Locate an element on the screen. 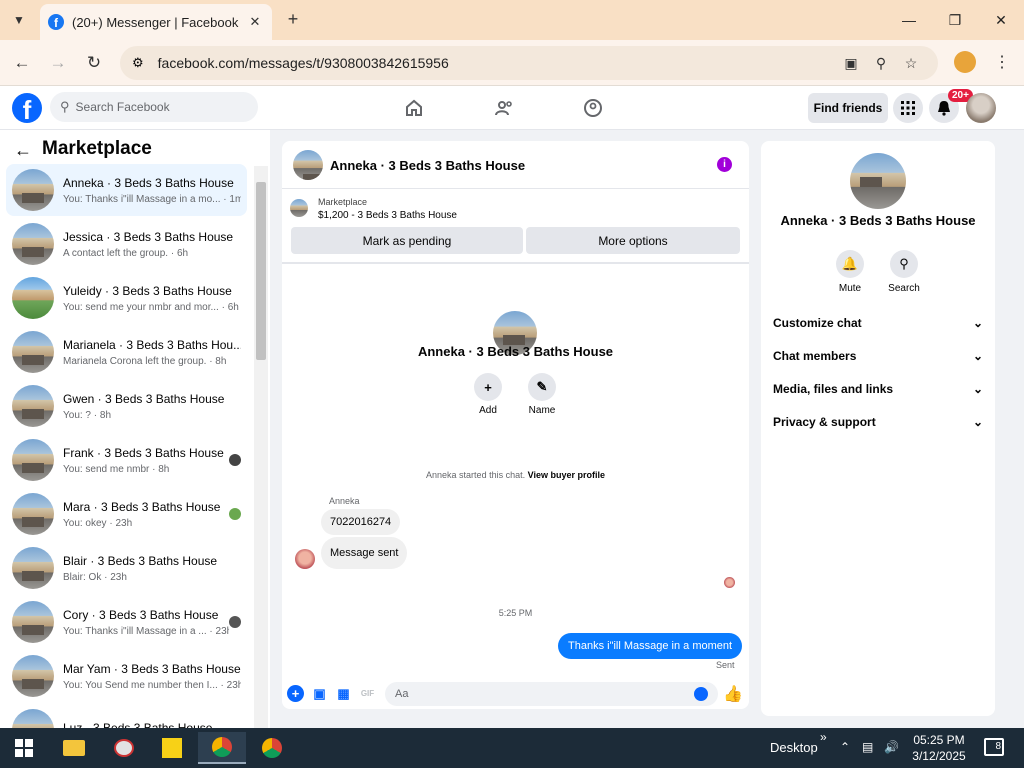 The width and height of the screenshot is (1024, 768). customize-chat-section: Customize chat ⌄ is located at coordinates (878, 323).